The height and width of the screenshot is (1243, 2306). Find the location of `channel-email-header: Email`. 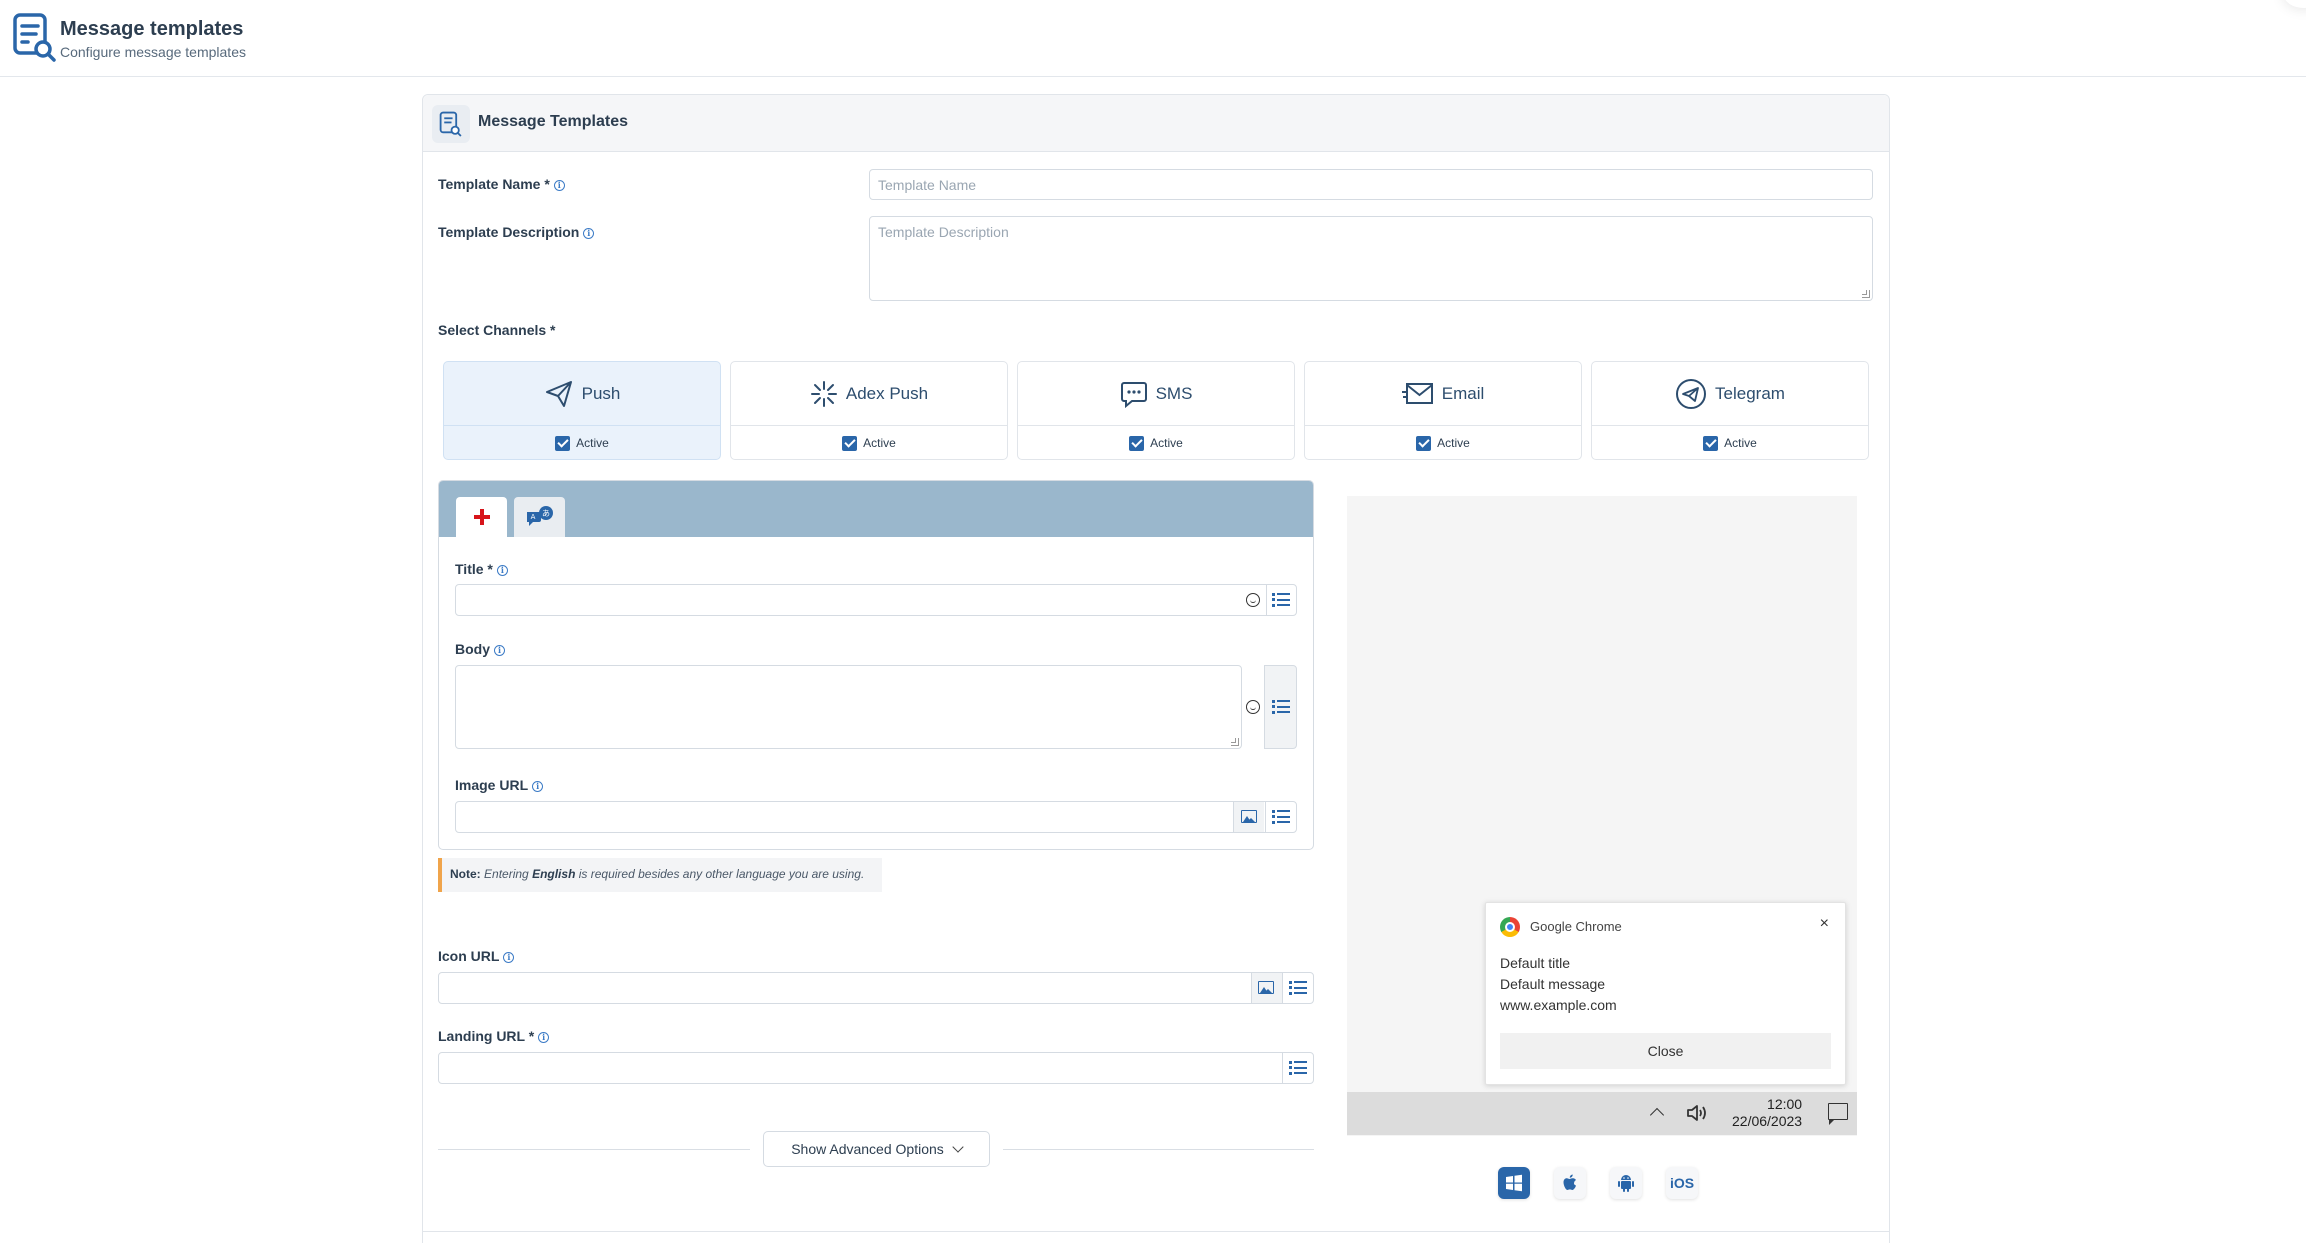

channel-email-header: Email is located at coordinates (1443, 394).